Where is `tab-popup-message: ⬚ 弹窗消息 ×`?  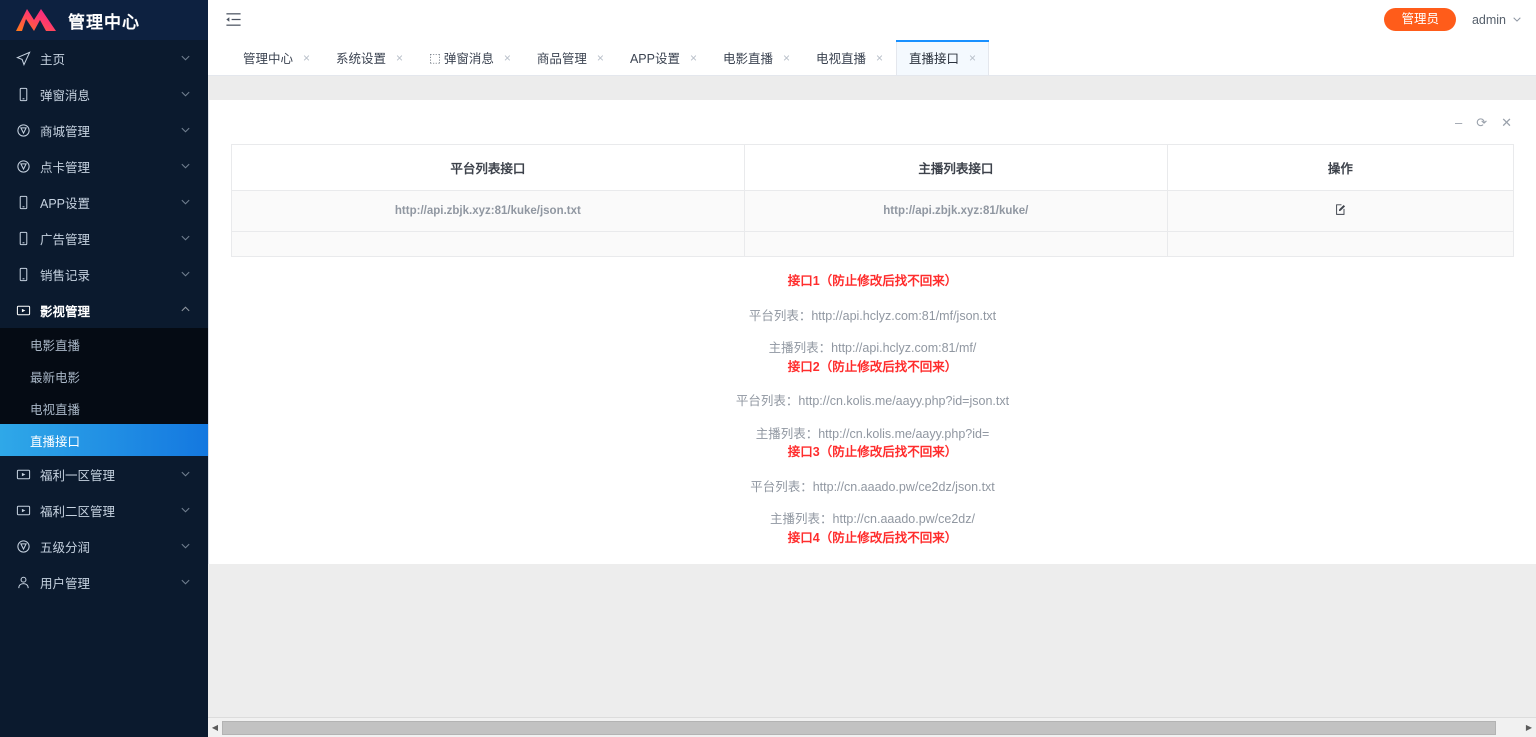
tab-popup-message: ⬚ 弹窗消息 × is located at coordinates (470, 57).